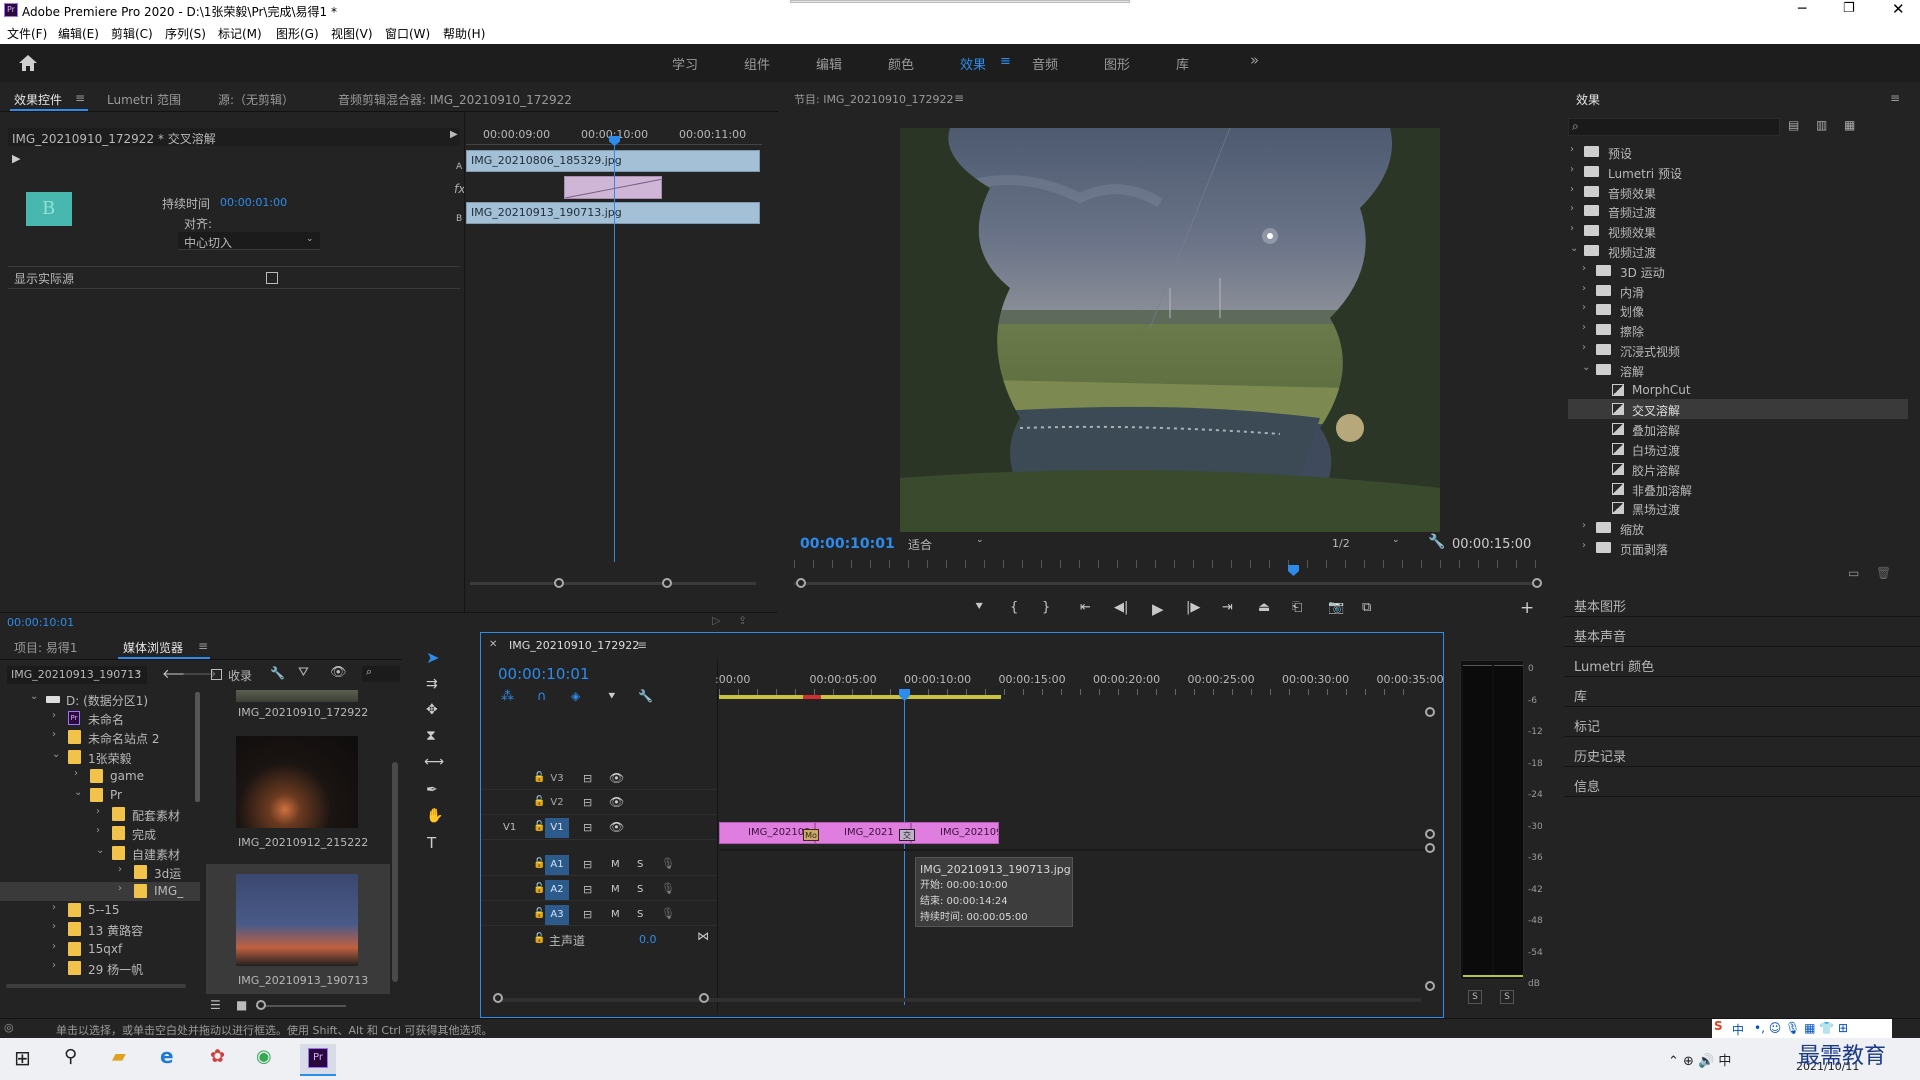 Image resolution: width=1920 pixels, height=1080 pixels. What do you see at coordinates (249, 241) in the screenshot?
I see `align-dropdown: 中心切入 ⌄` at bounding box center [249, 241].